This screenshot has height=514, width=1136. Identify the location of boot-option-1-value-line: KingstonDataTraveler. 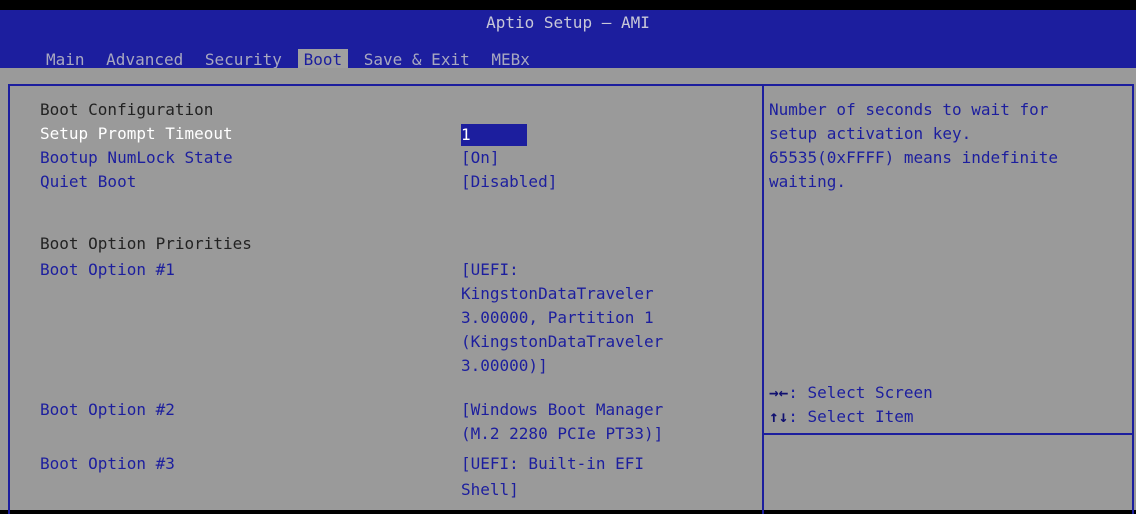
(557, 294).